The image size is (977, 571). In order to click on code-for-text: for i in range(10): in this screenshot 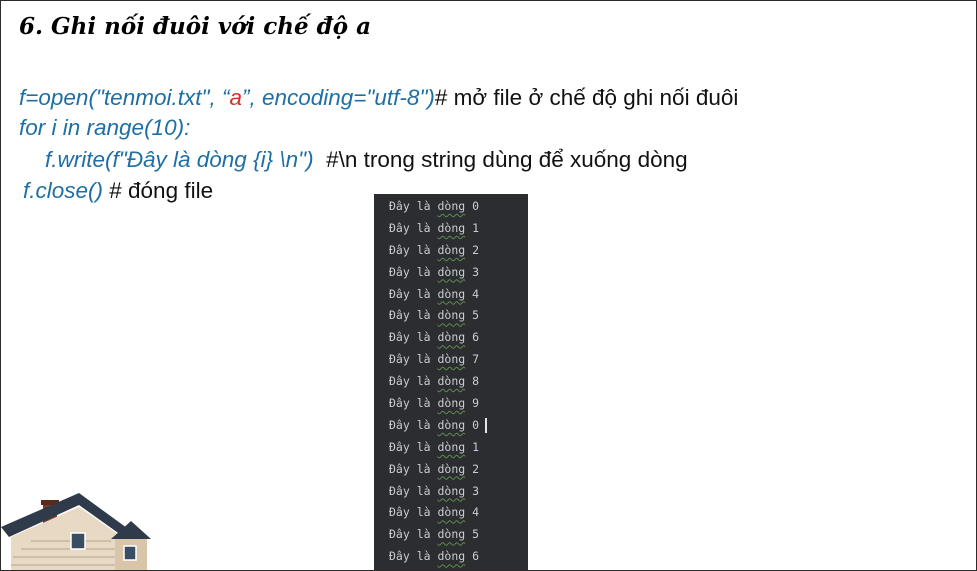, I will do `click(105, 127)`.